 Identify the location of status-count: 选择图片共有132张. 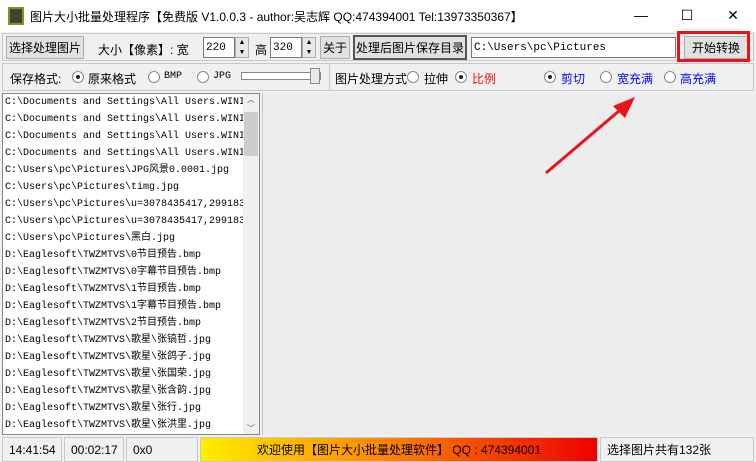
(677, 449).